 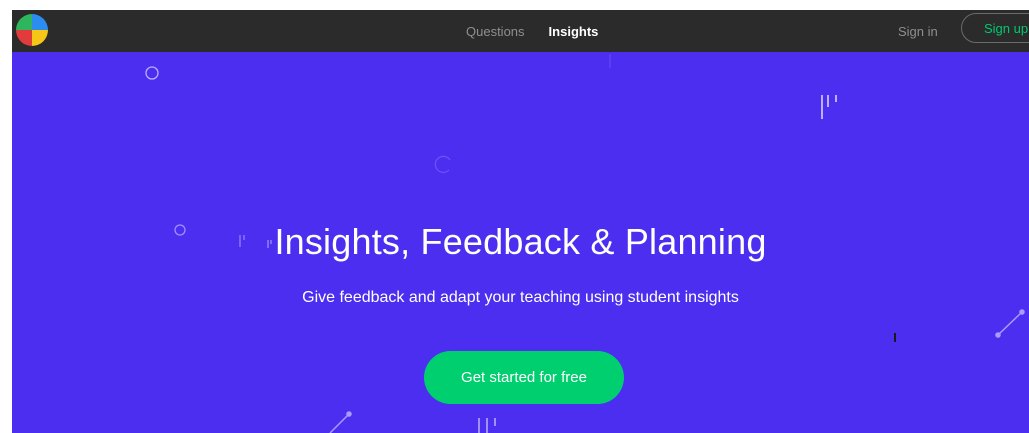 I want to click on decor-dark-mark, so click(x=895, y=337).